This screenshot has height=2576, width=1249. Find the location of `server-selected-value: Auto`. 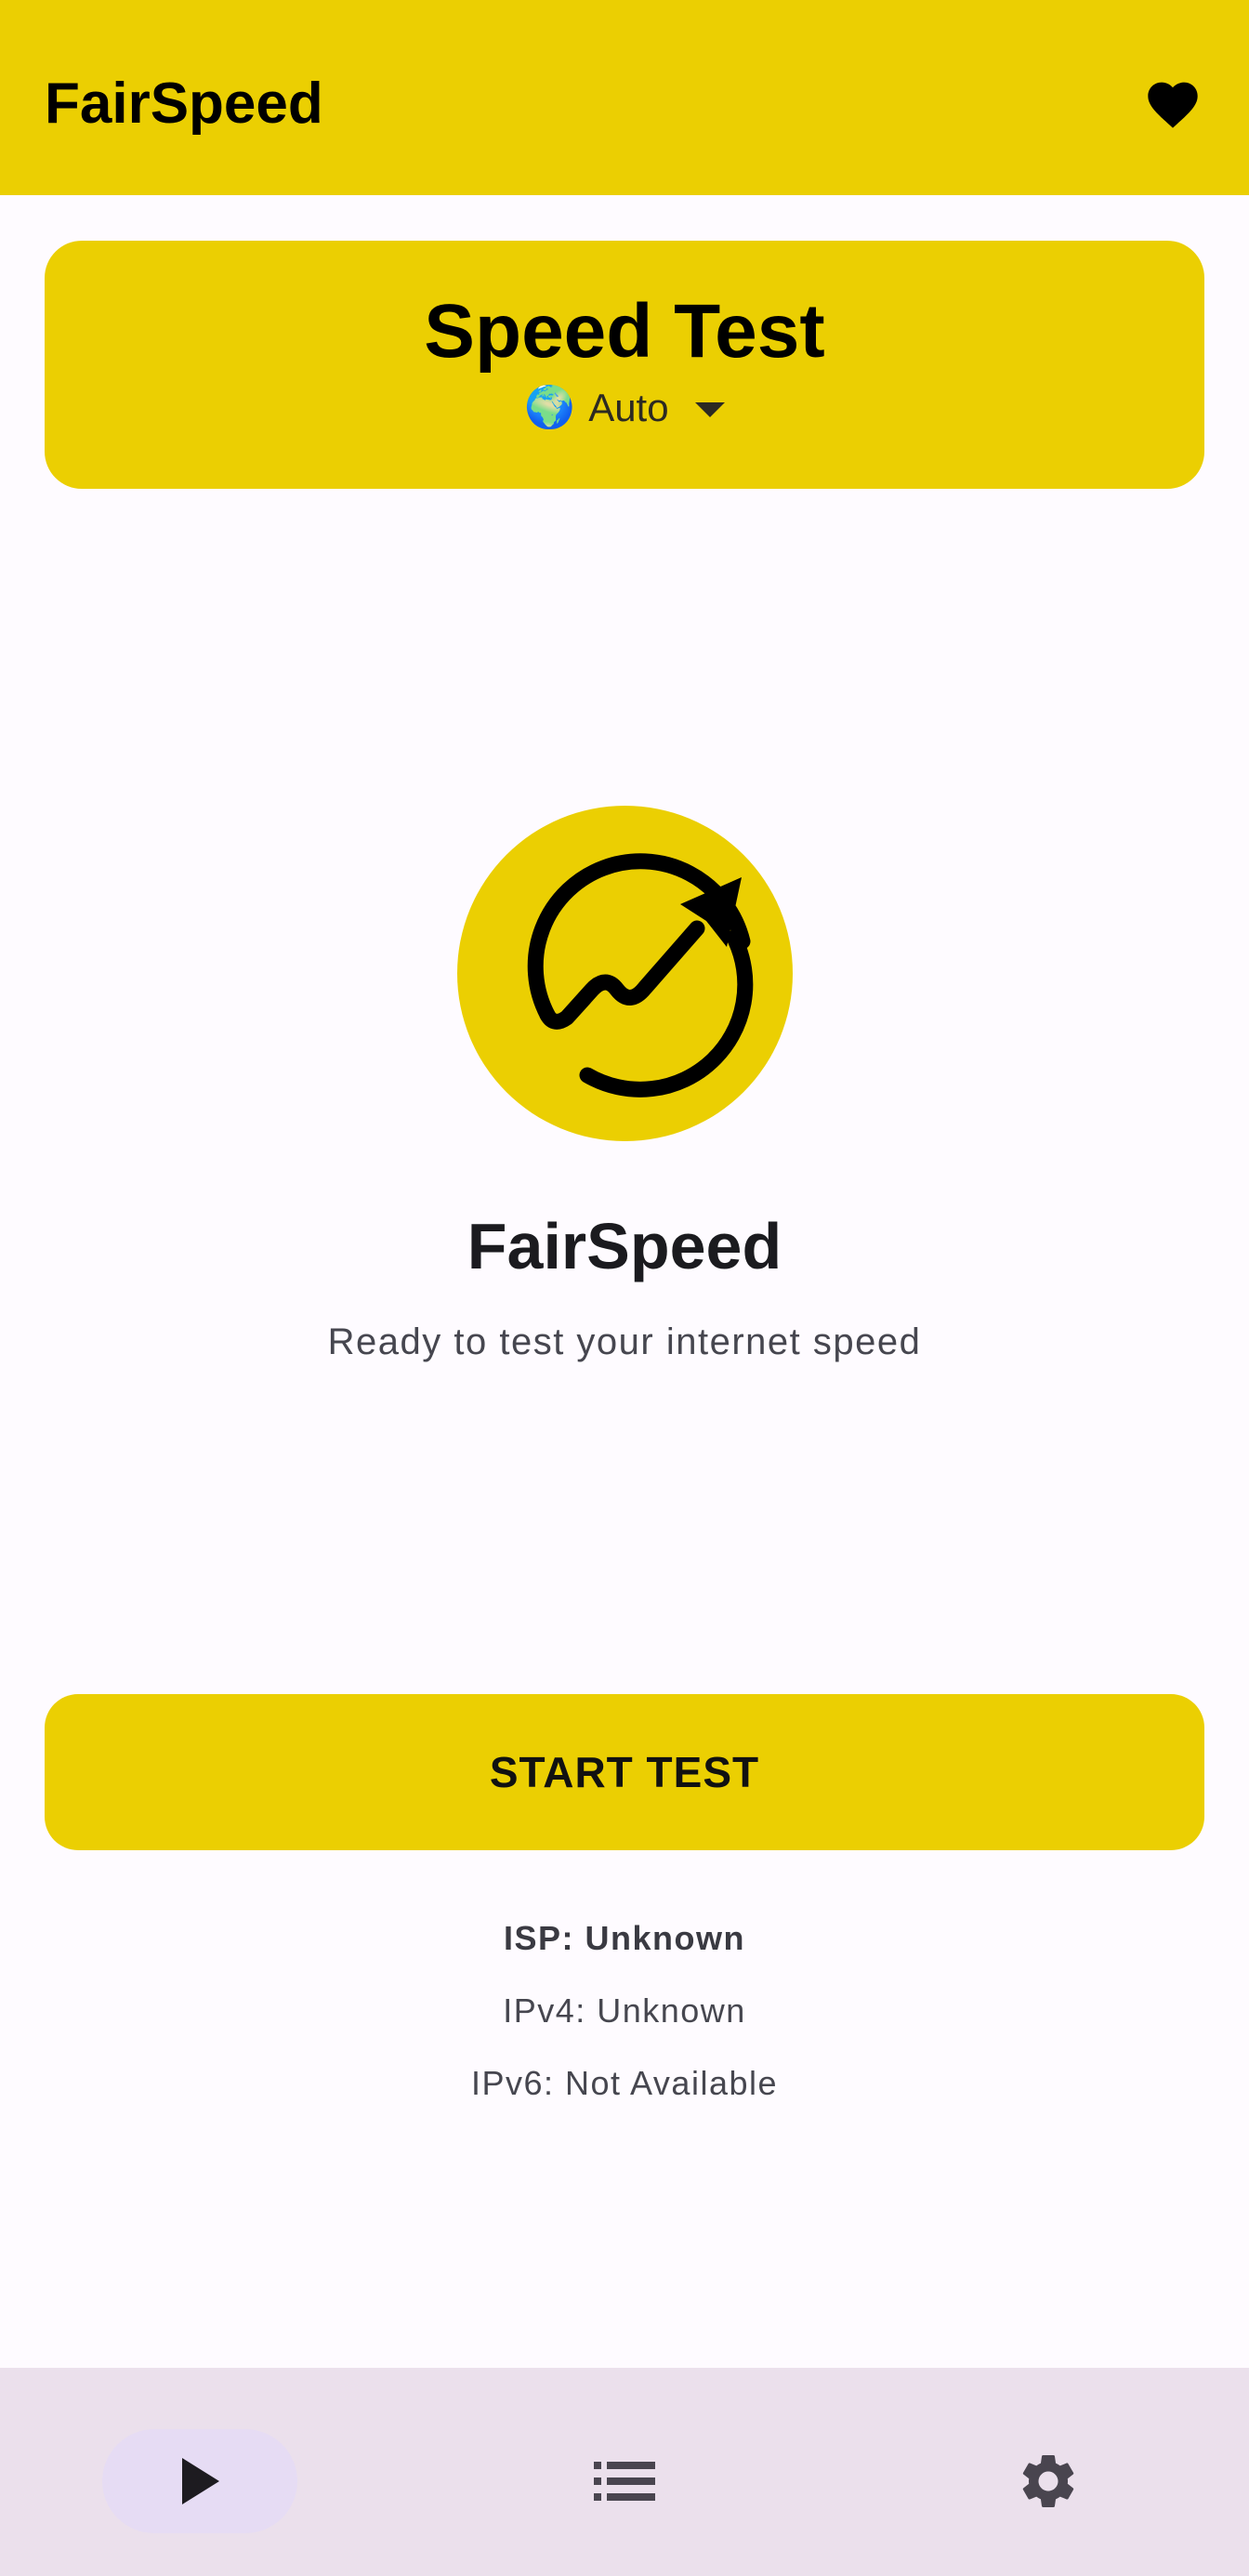

server-selected-value: Auto is located at coordinates (628, 407).